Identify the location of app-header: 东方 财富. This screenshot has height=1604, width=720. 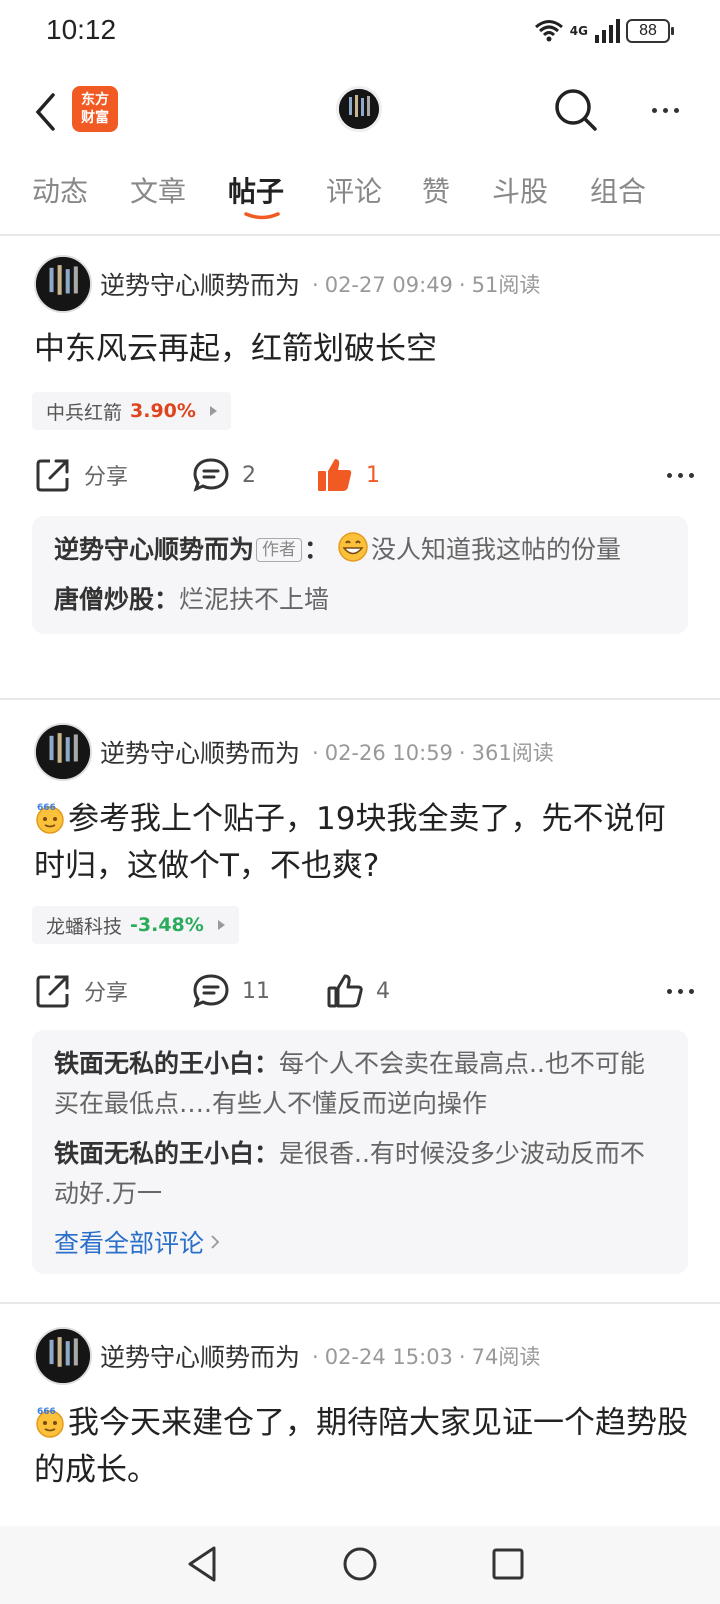
(360, 112).